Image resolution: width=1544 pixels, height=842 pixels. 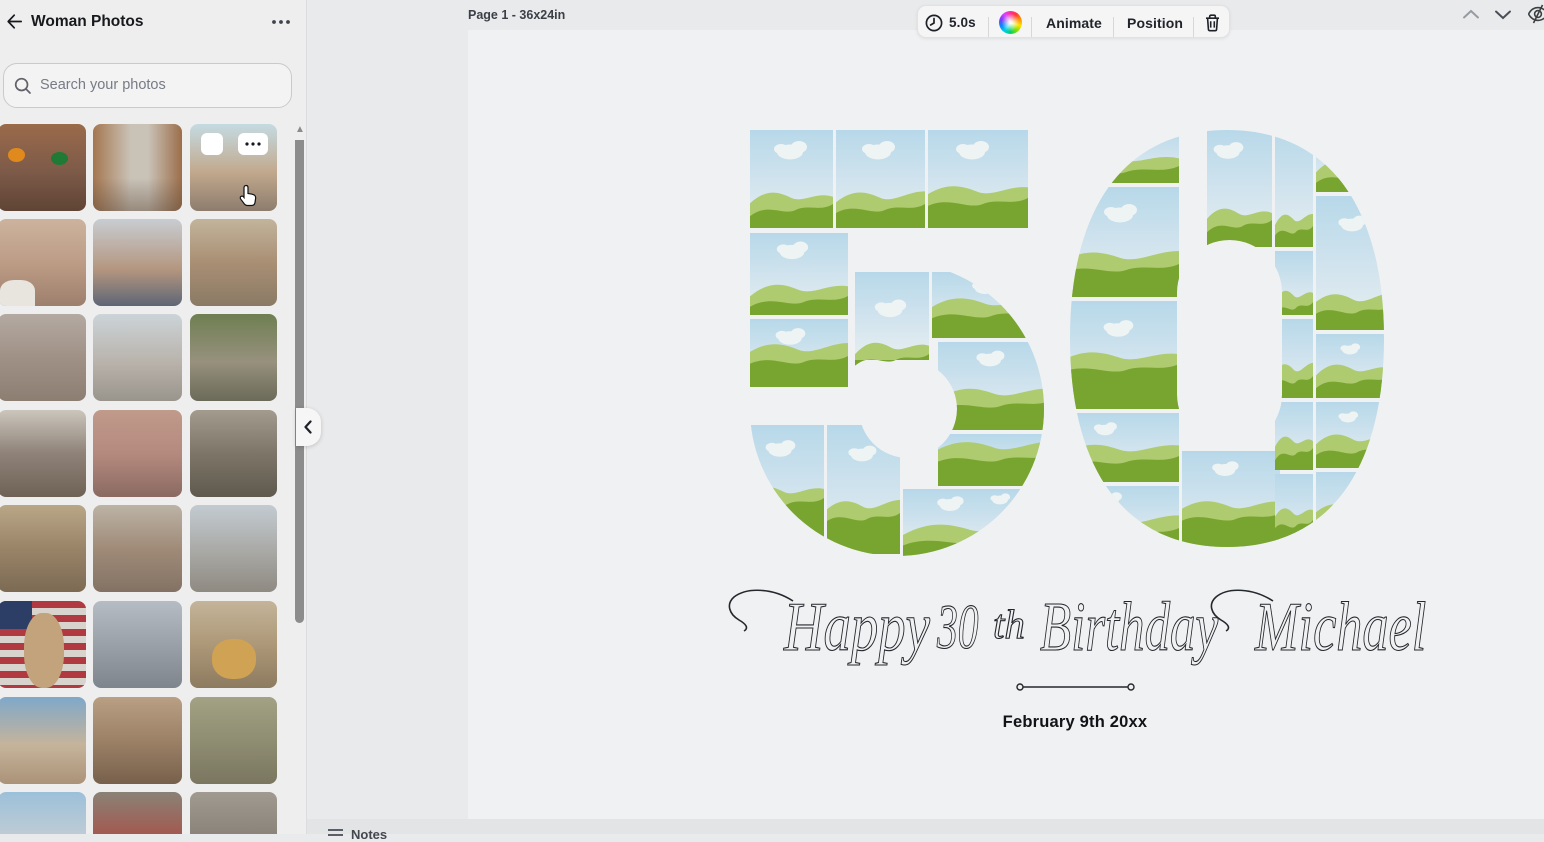 What do you see at coordinates (1340, 627) in the screenshot?
I see `svg-text: Michael` at bounding box center [1340, 627].